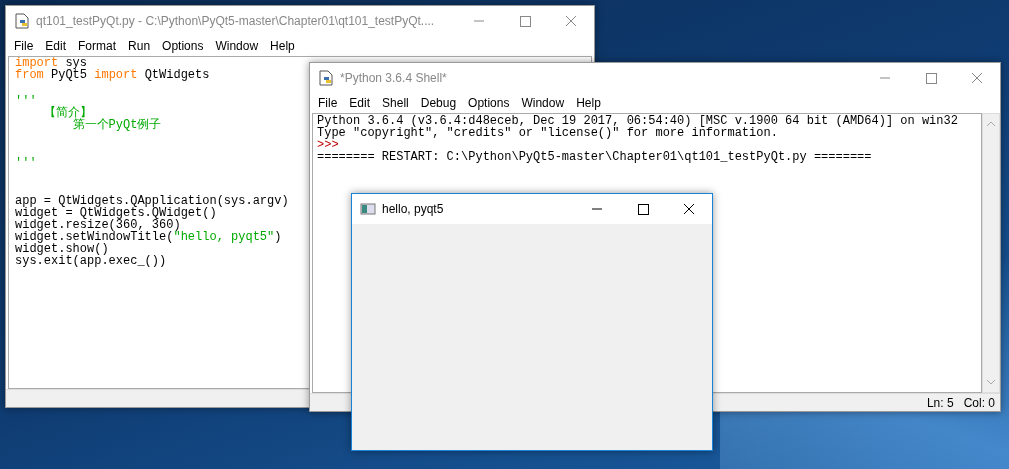 This screenshot has height=469, width=1009. What do you see at coordinates (116, 213) in the screenshot?
I see `code-line: widget = QtWidgets.QWidget()` at bounding box center [116, 213].